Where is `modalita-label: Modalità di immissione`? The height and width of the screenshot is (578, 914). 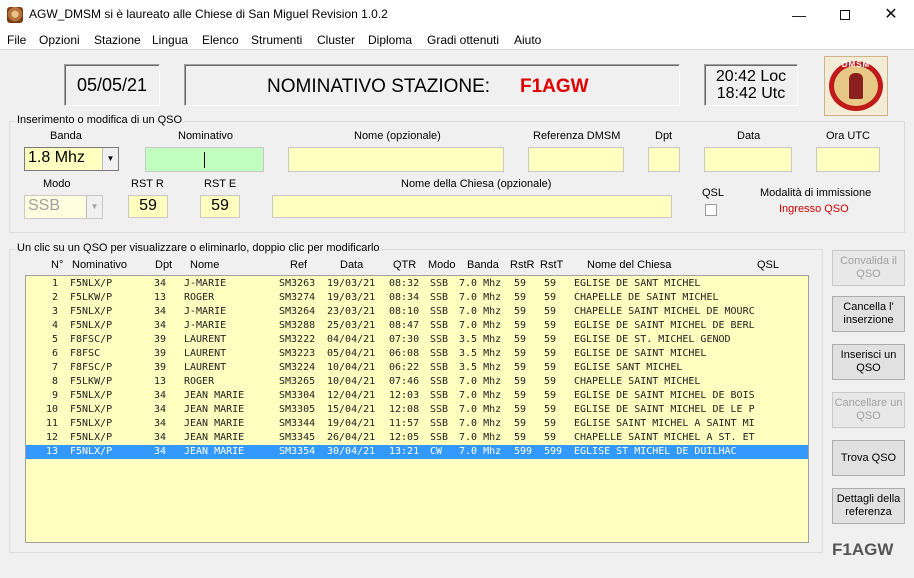
modalita-label: Modalità di immissione is located at coordinates (816, 193).